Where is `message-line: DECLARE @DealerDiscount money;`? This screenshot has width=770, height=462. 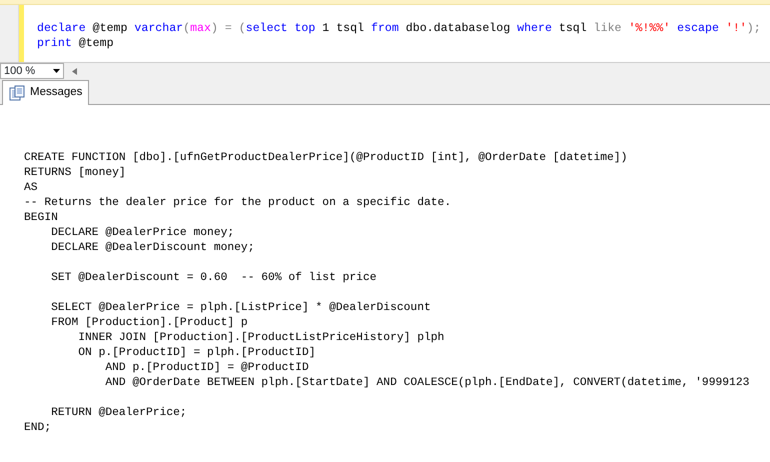
message-line: DECLARE @DealerDiscount money; is located at coordinates (152, 248).